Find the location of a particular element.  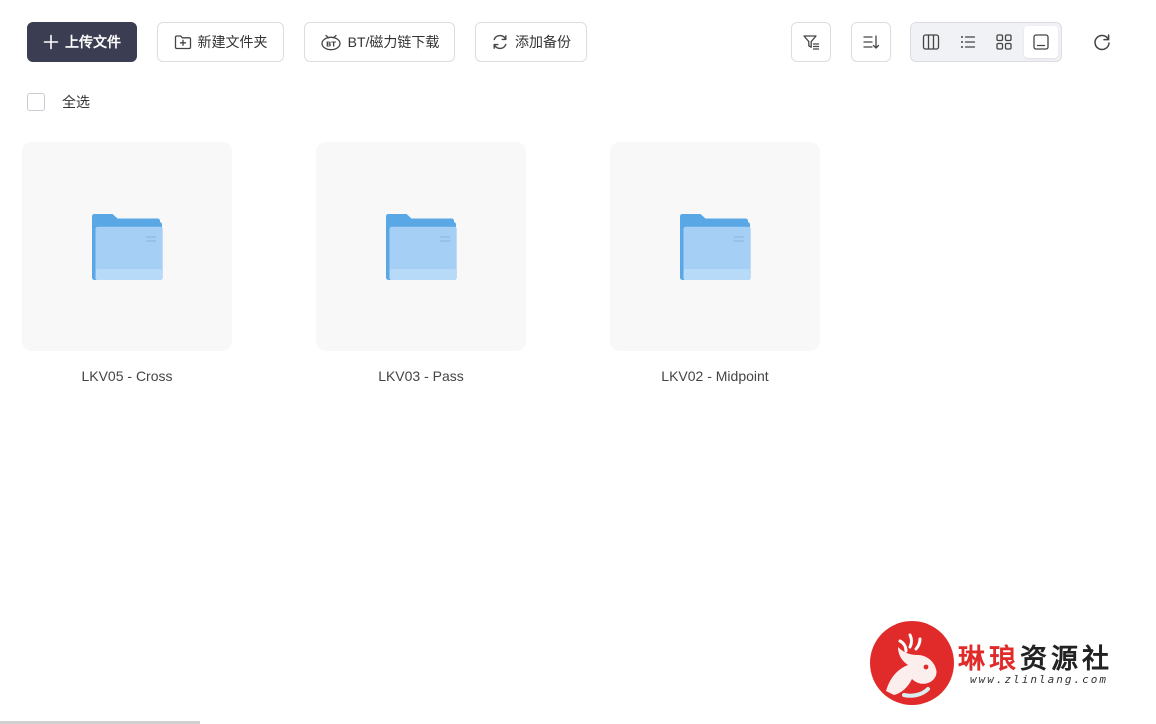

folder-card: LKV02 - Midpoint is located at coordinates (715, 263).